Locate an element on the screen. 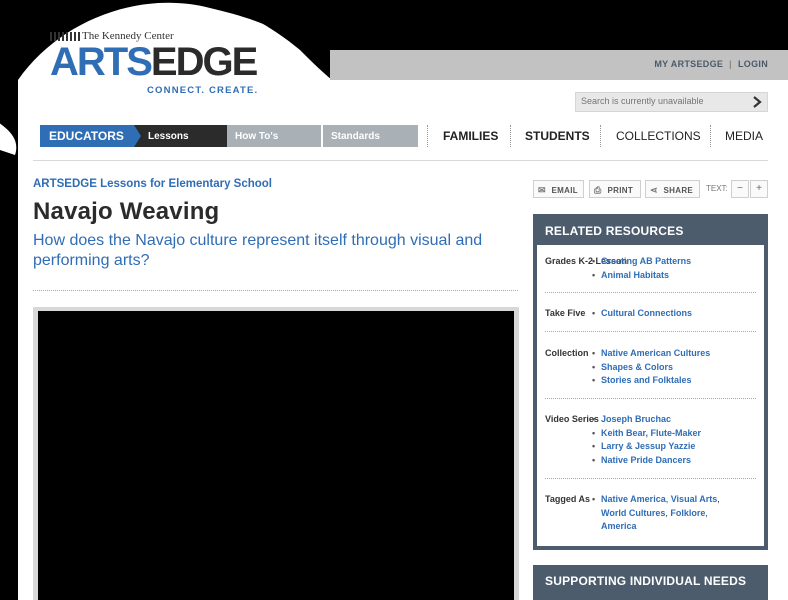  tag-link: Visual Arts is located at coordinates (694, 499).